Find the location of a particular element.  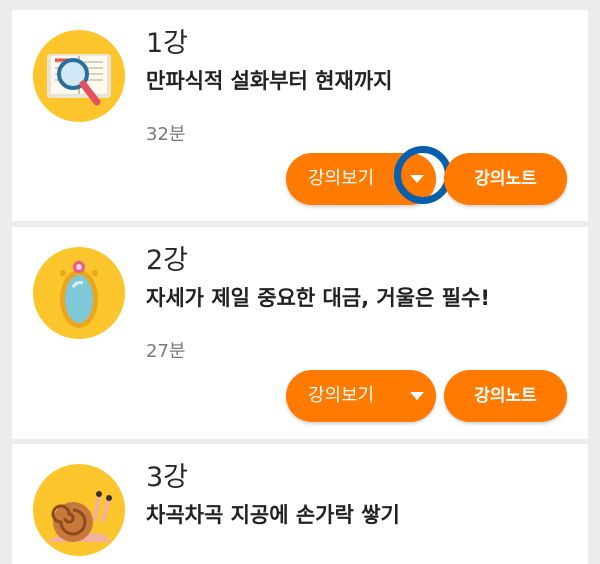

lecture-title: 차곡차곡 지공에 손가락 쌓기 is located at coordinates (273, 515).